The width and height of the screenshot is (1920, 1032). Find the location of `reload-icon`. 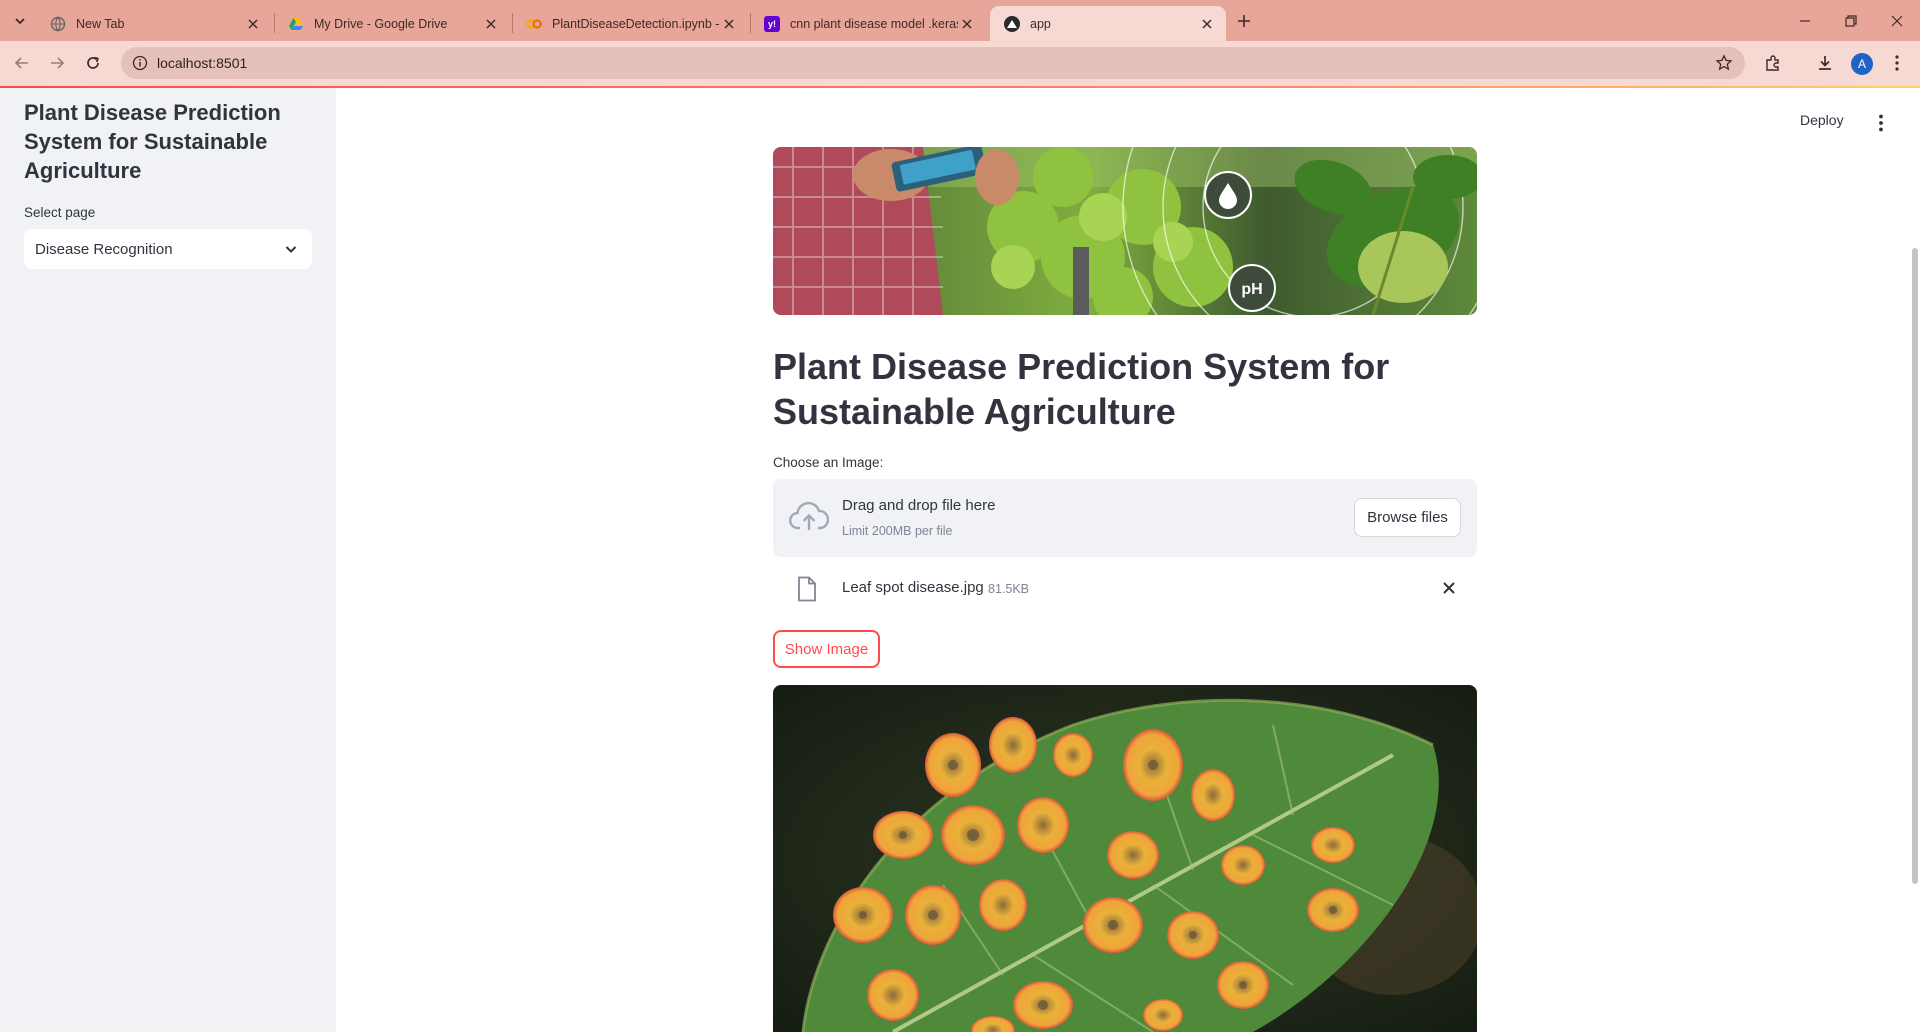

reload-icon is located at coordinates (93, 63).